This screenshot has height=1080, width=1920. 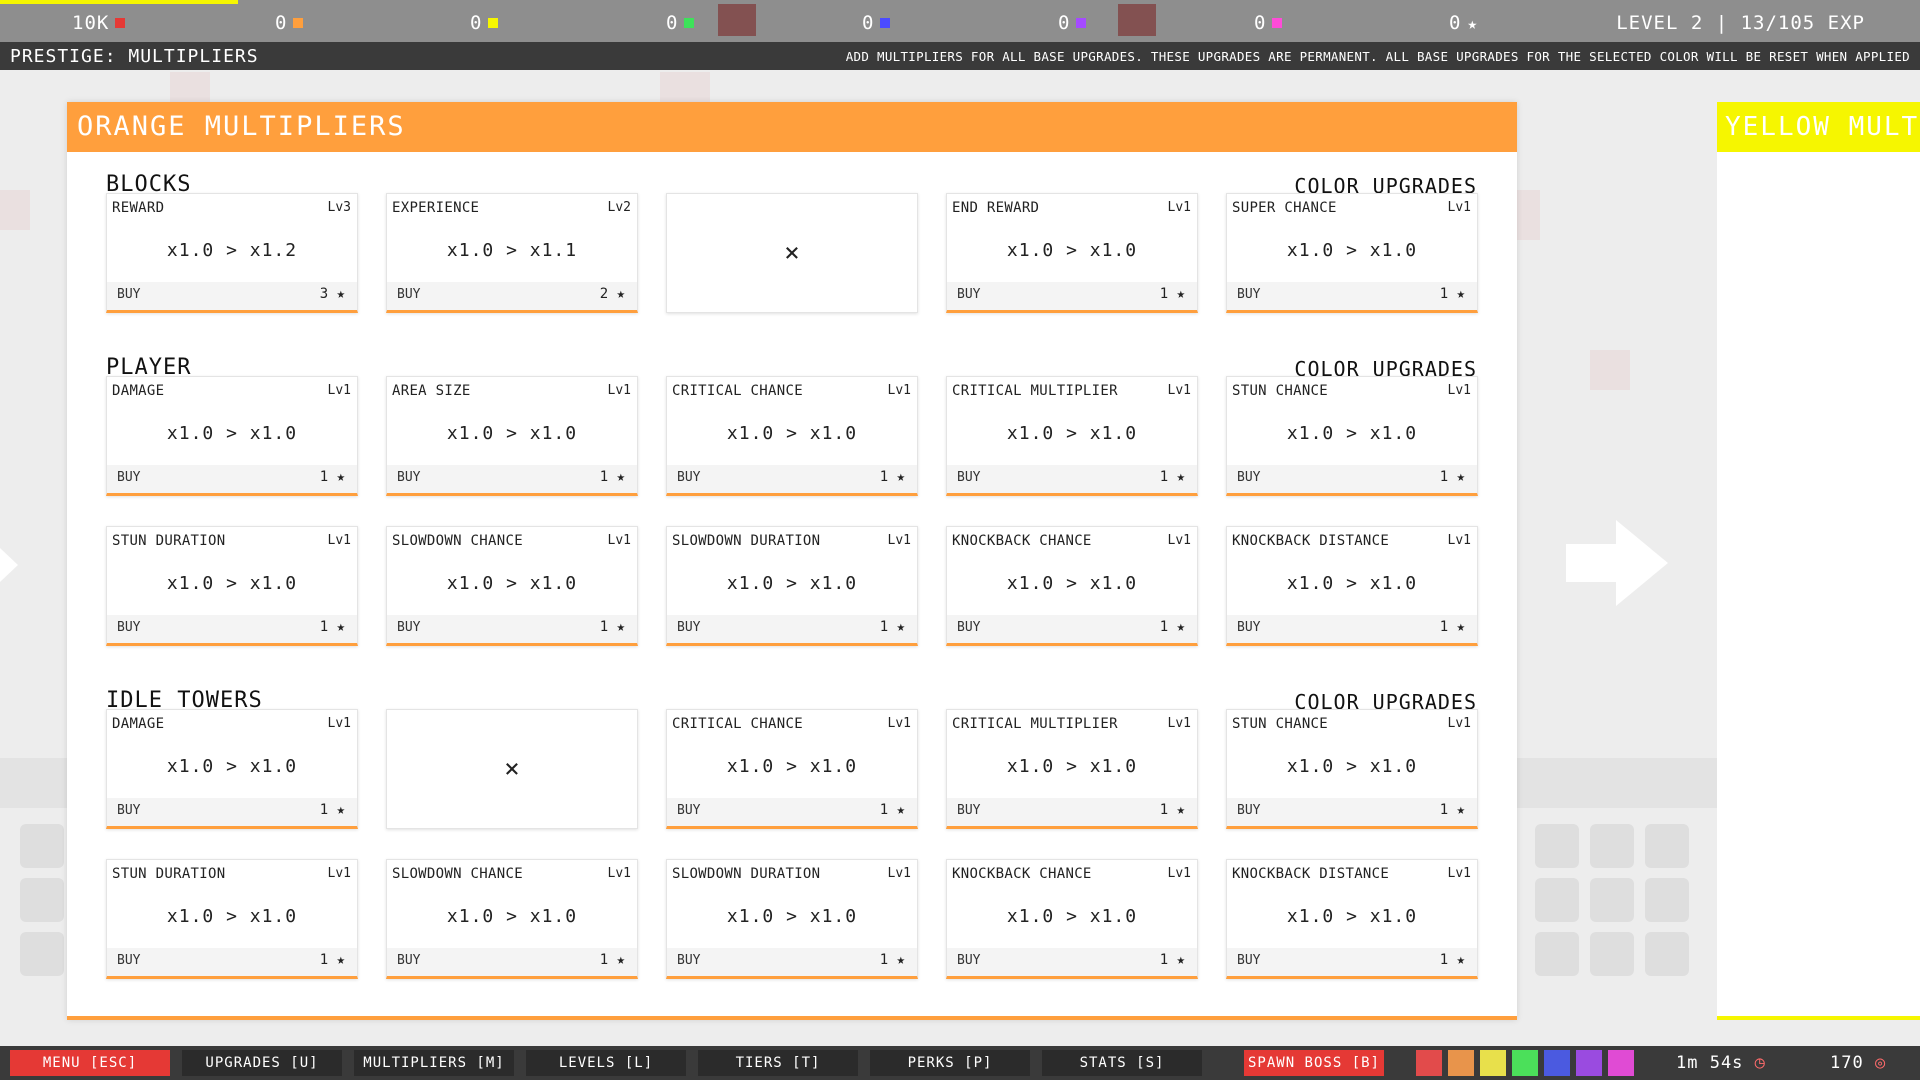 I want to click on page-title: PRESTIGE: MULTIPLIERS, so click(x=134, y=56).